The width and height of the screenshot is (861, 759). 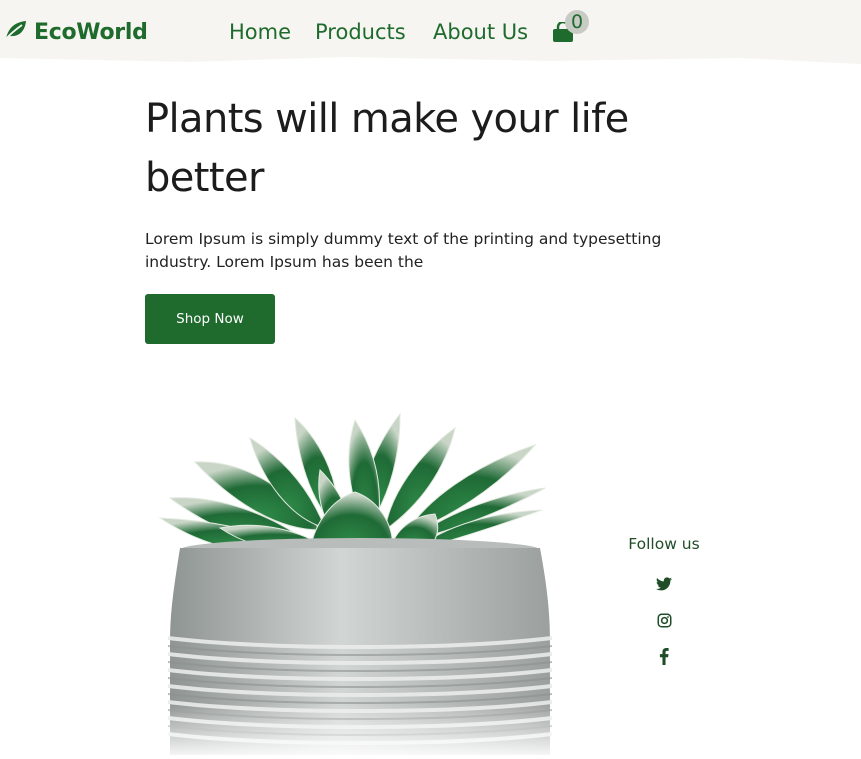 I want to click on brand-name: EcoWorld, so click(x=91, y=32).